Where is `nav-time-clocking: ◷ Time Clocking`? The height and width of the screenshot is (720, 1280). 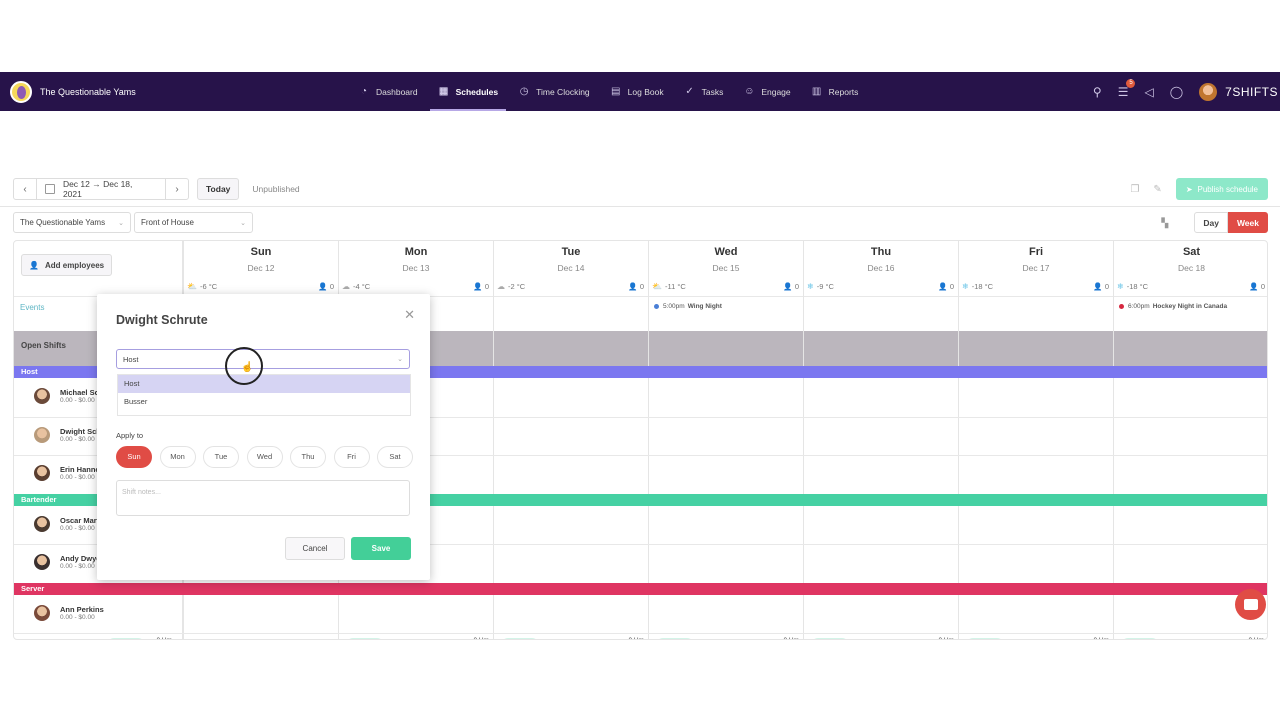 nav-time-clocking: ◷ Time Clocking is located at coordinates (554, 91).